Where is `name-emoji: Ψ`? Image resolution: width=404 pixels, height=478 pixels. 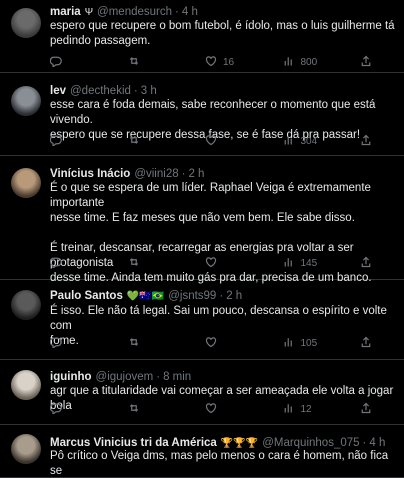
name-emoji: Ψ is located at coordinates (89, 12).